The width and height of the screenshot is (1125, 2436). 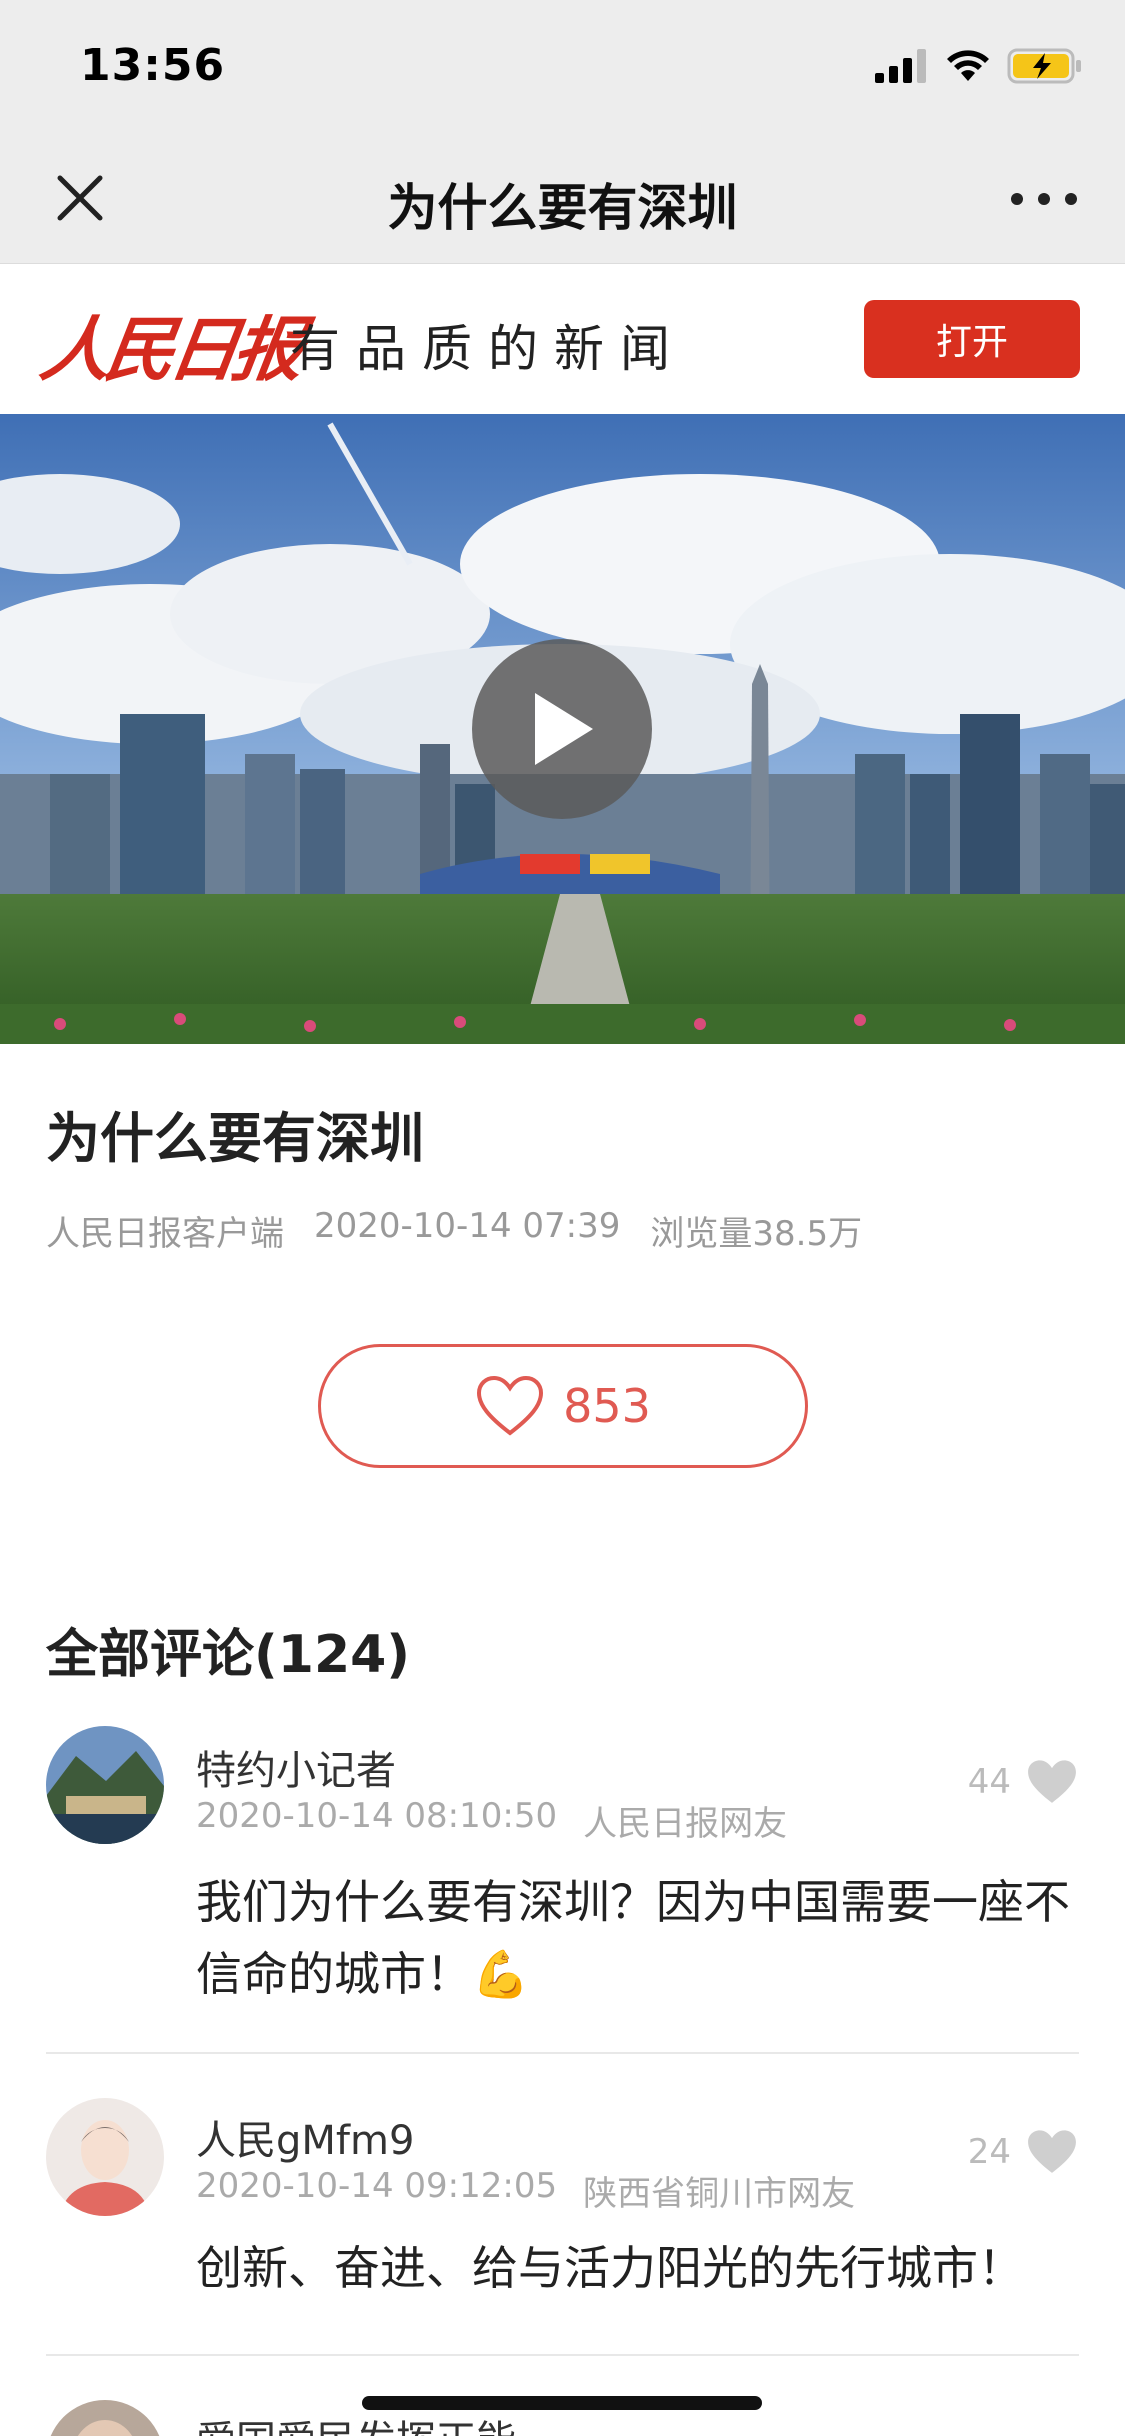 What do you see at coordinates (153, 65) in the screenshot?
I see `status-time: 13:56` at bounding box center [153, 65].